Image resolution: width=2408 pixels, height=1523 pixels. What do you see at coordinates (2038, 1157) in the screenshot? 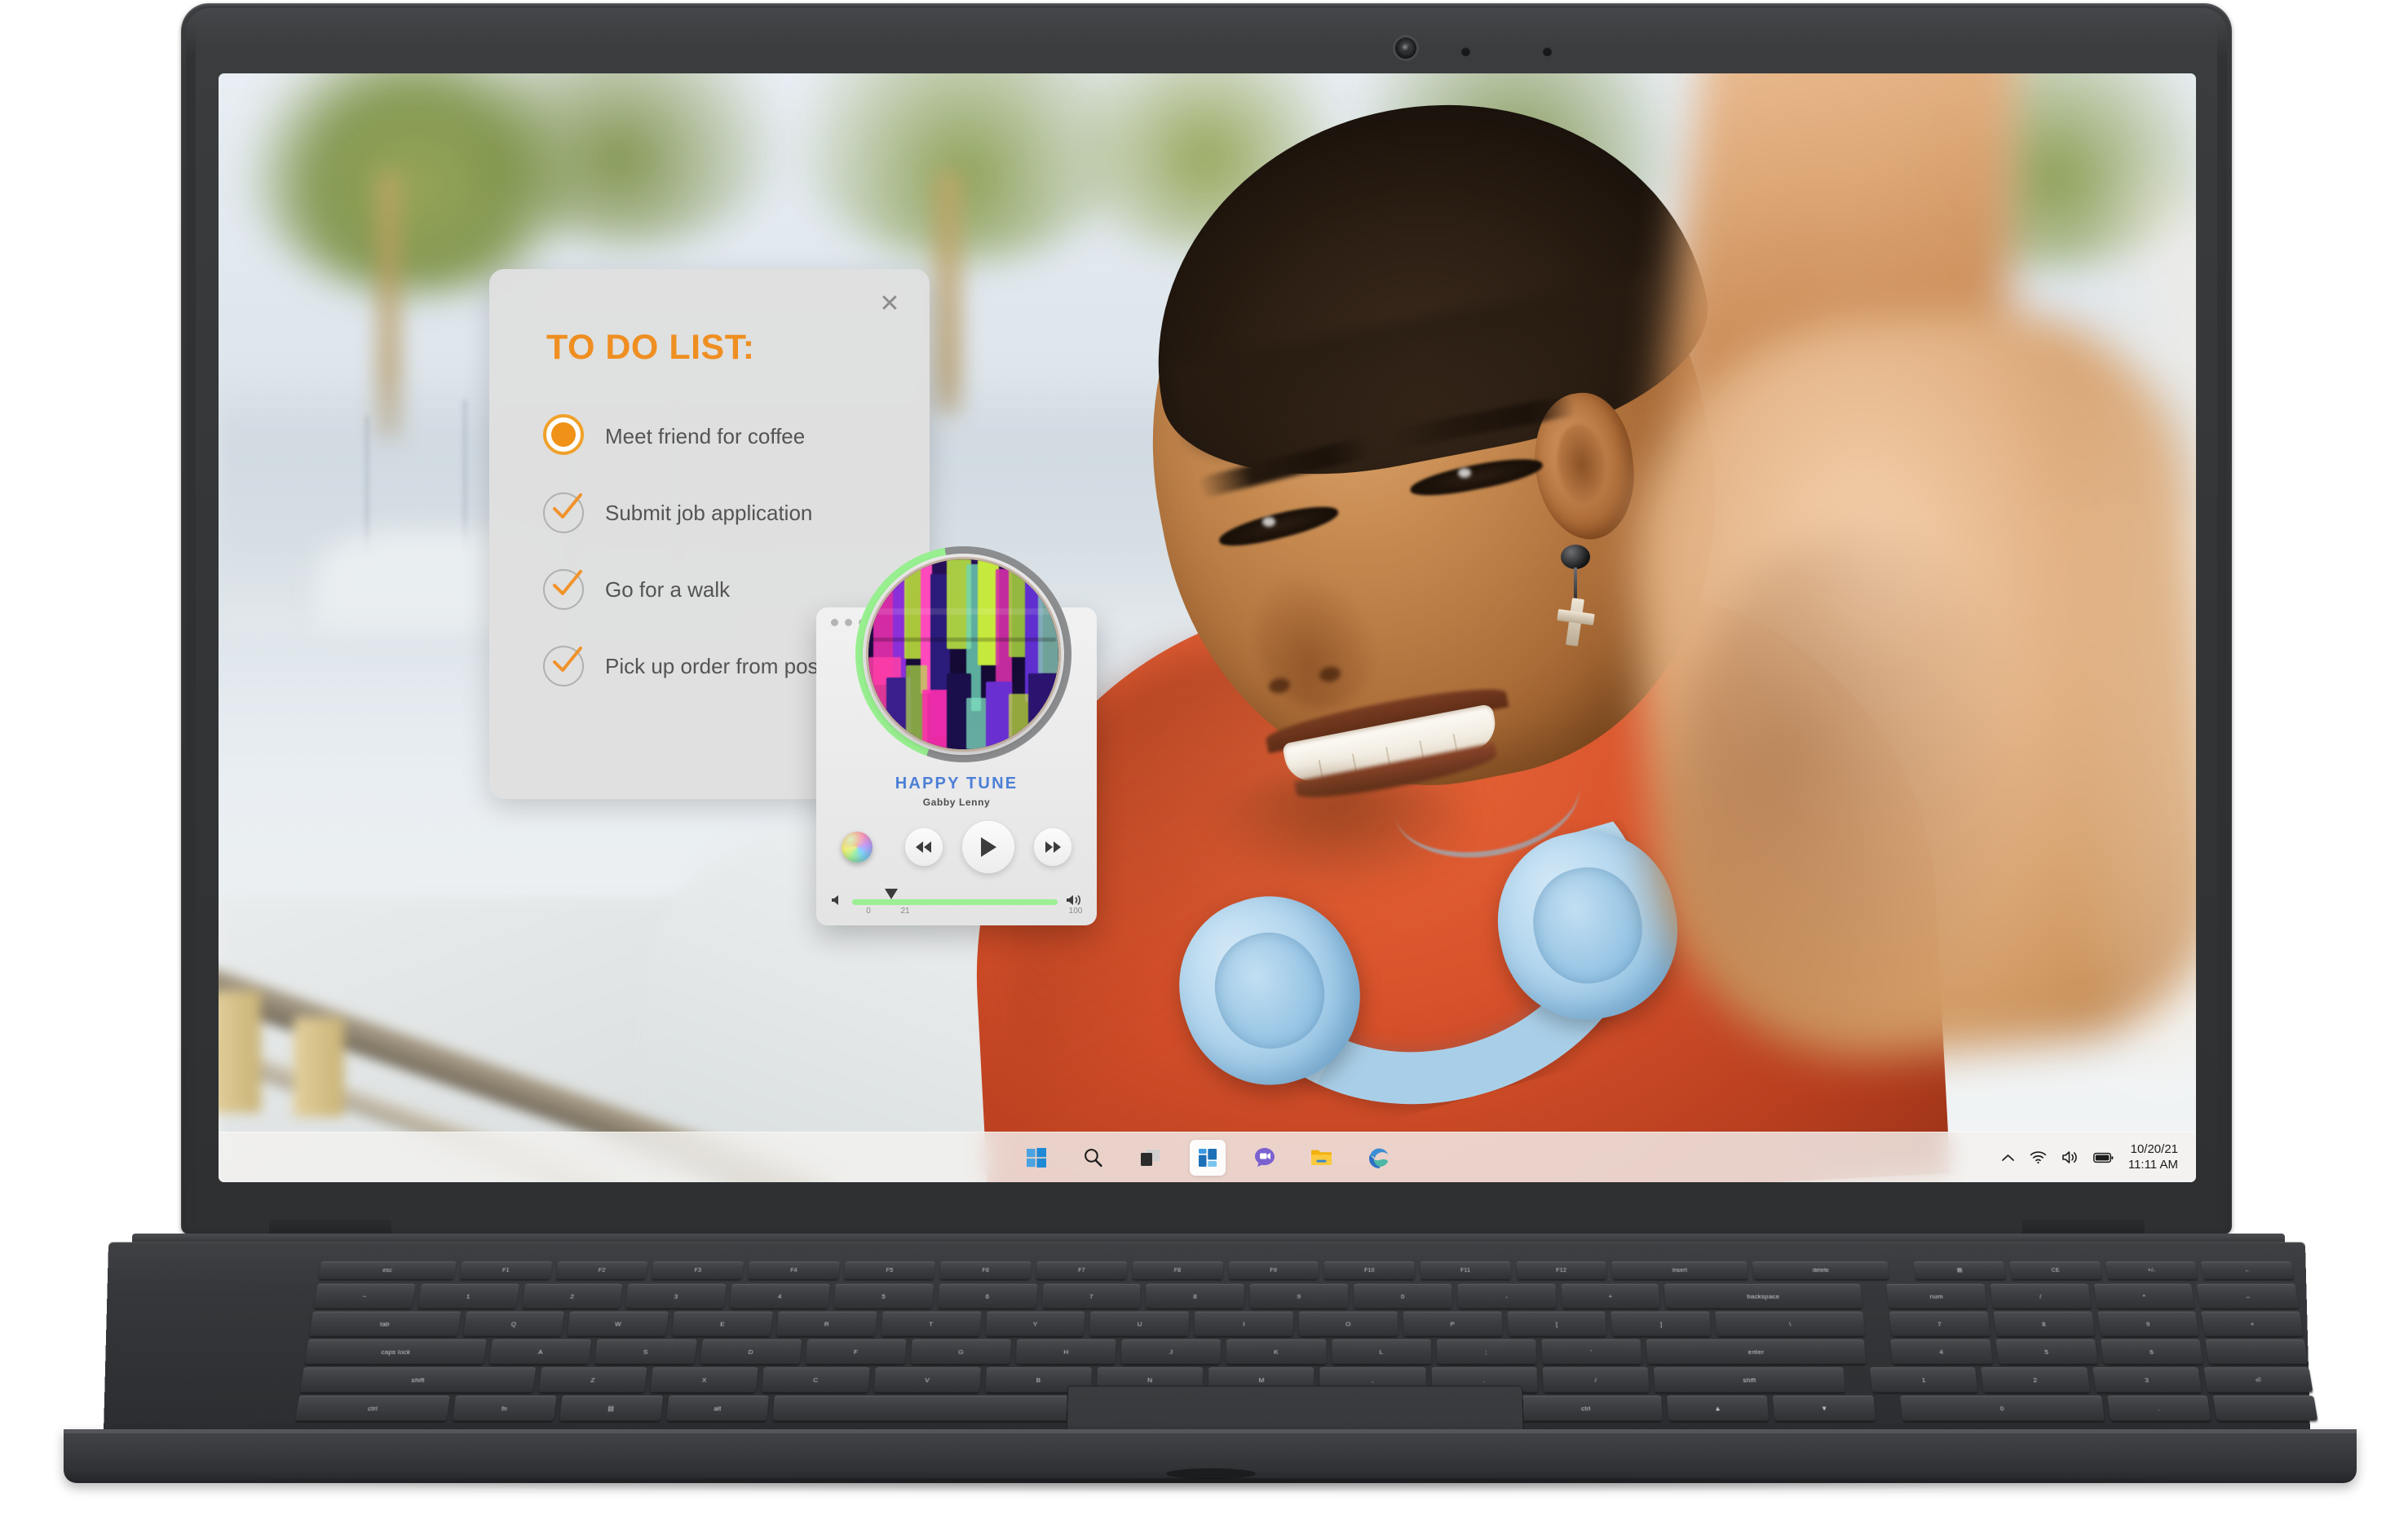
I see `wifi-icon` at bounding box center [2038, 1157].